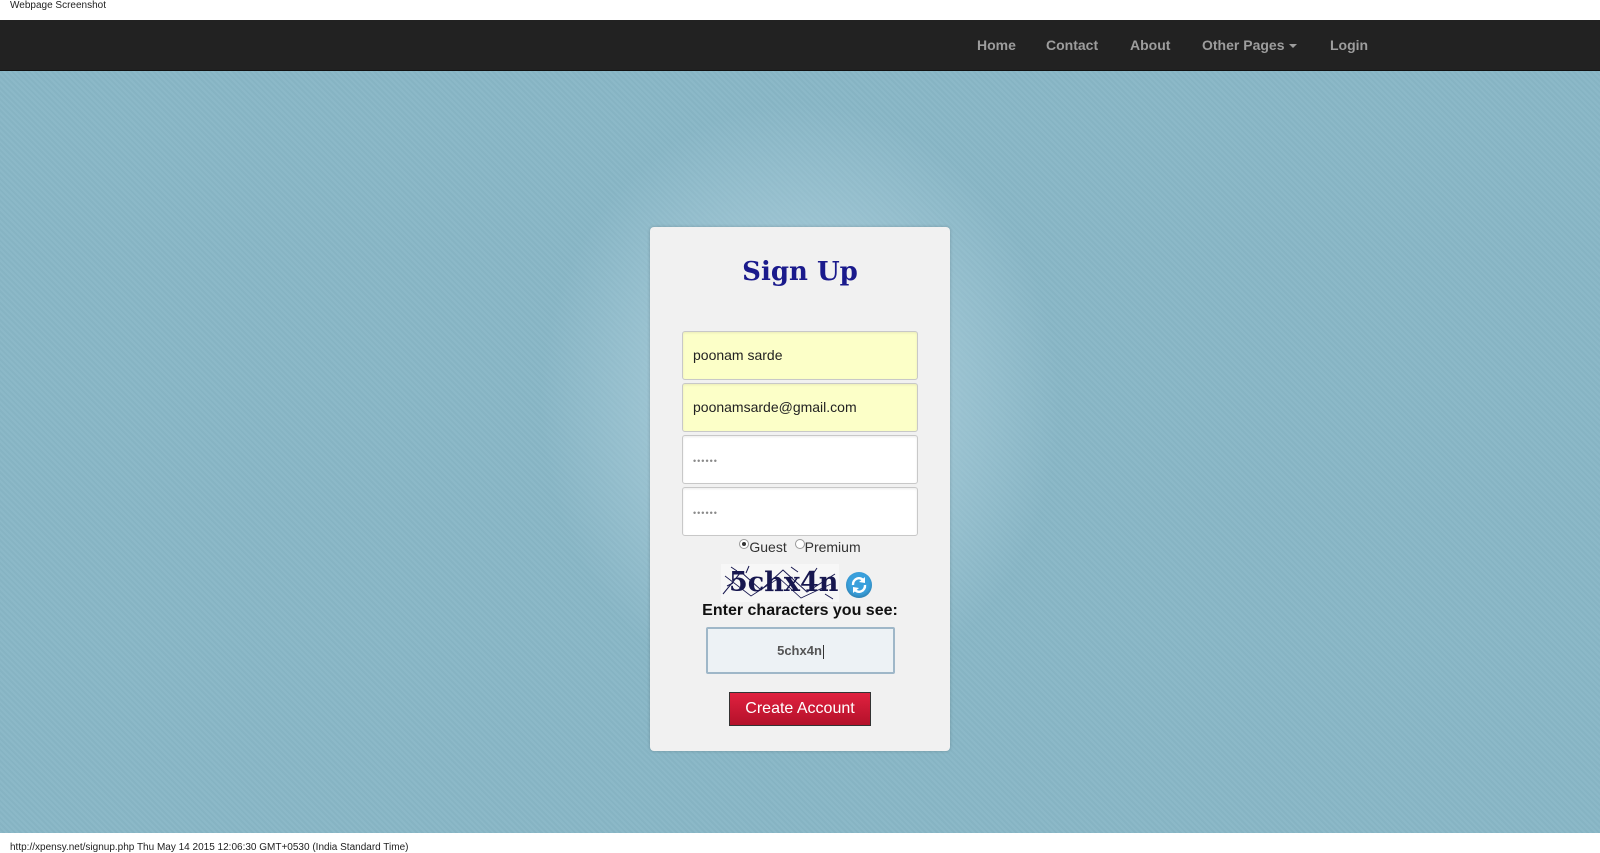 This screenshot has height=853, width=1600. I want to click on captcha-input-value: 5chx4n, so click(799, 650).